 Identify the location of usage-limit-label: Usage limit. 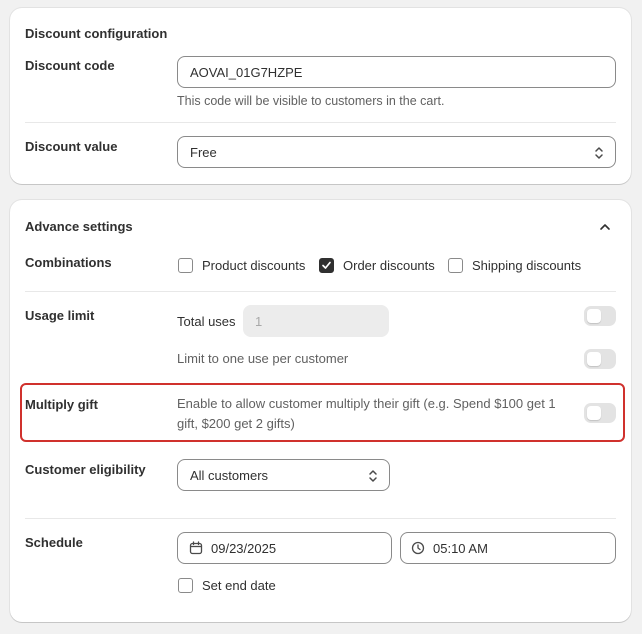
(60, 315).